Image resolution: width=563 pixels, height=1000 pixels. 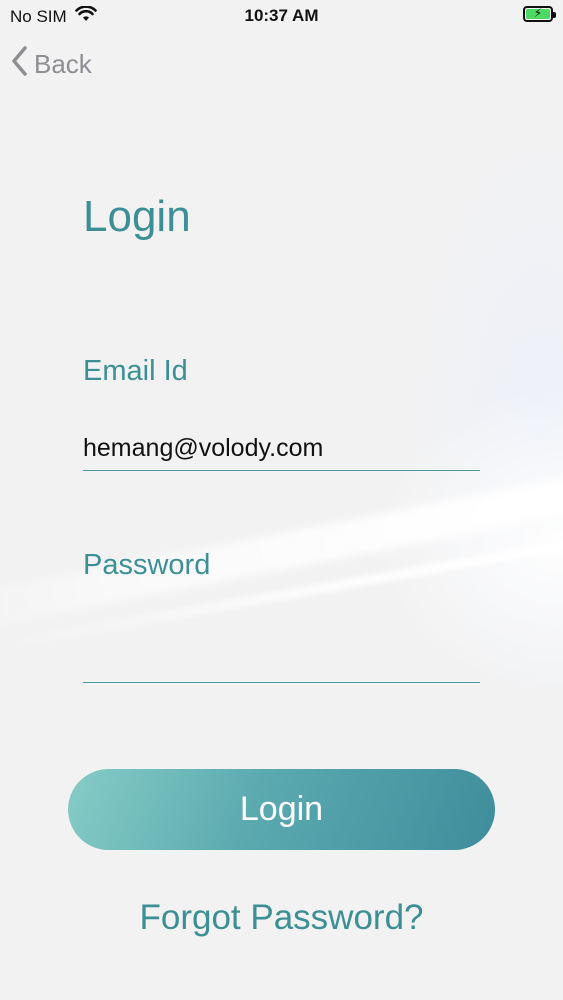 I want to click on battery-fill: ⚡, so click(x=538, y=13).